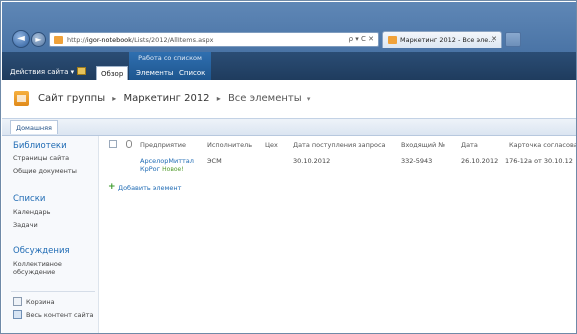 The height and width of the screenshot is (334, 577). Describe the element at coordinates (229, 145) in the screenshot. I see `column-header-executor: Исполнитель` at that location.